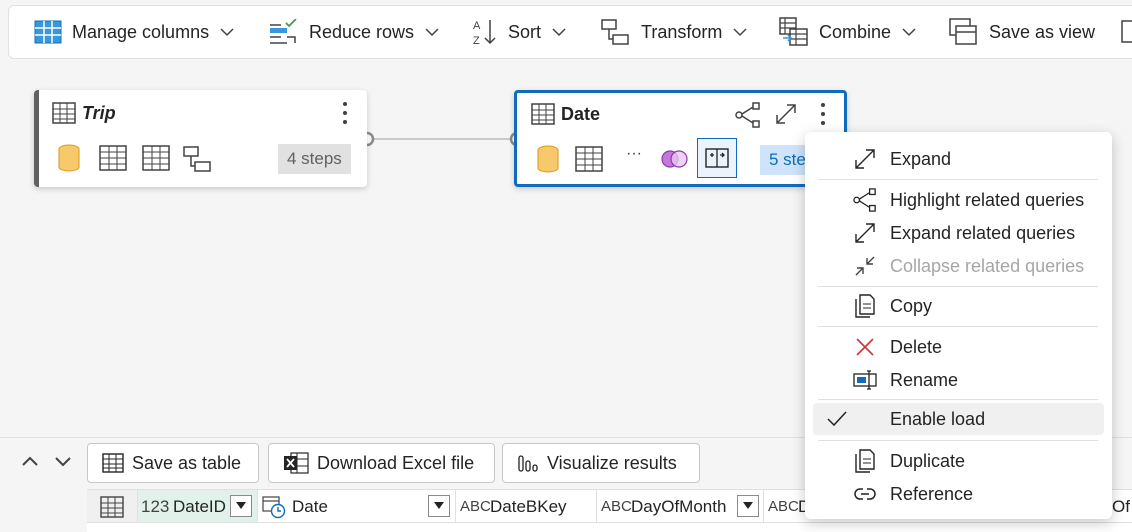 The width and height of the screenshot is (1132, 532). Describe the element at coordinates (793, 31) in the screenshot. I see `combine-icon` at that location.